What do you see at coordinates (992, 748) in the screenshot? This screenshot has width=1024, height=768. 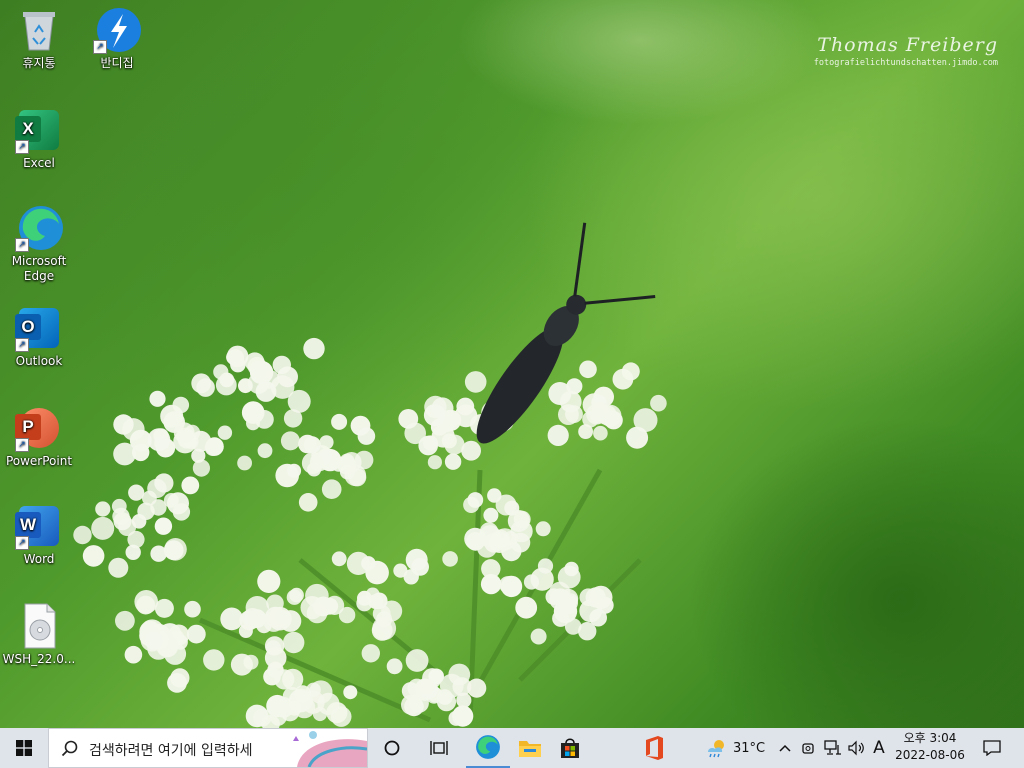 I see `notification-center-button` at bounding box center [992, 748].